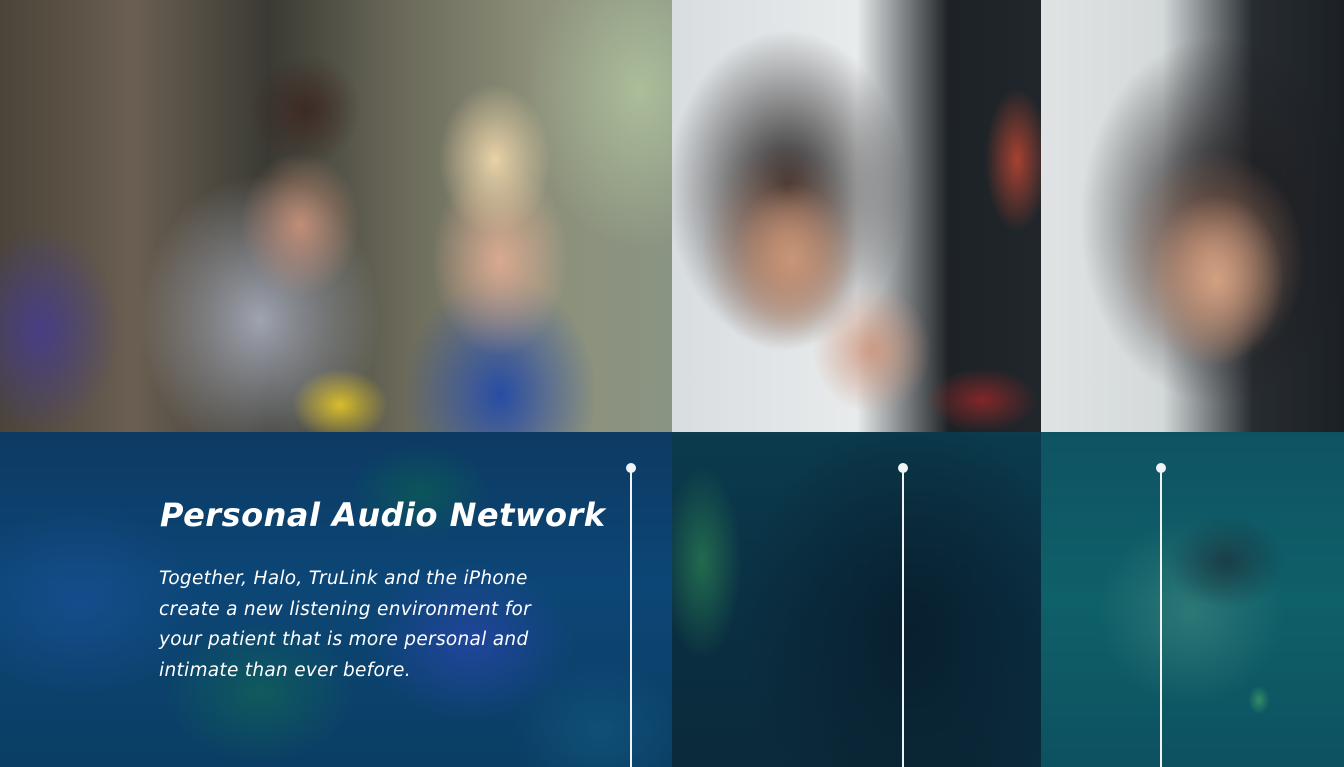 Image resolution: width=1344 pixels, height=767 pixels. I want to click on woman-looking-at-phone-photo, so click(1192, 216).